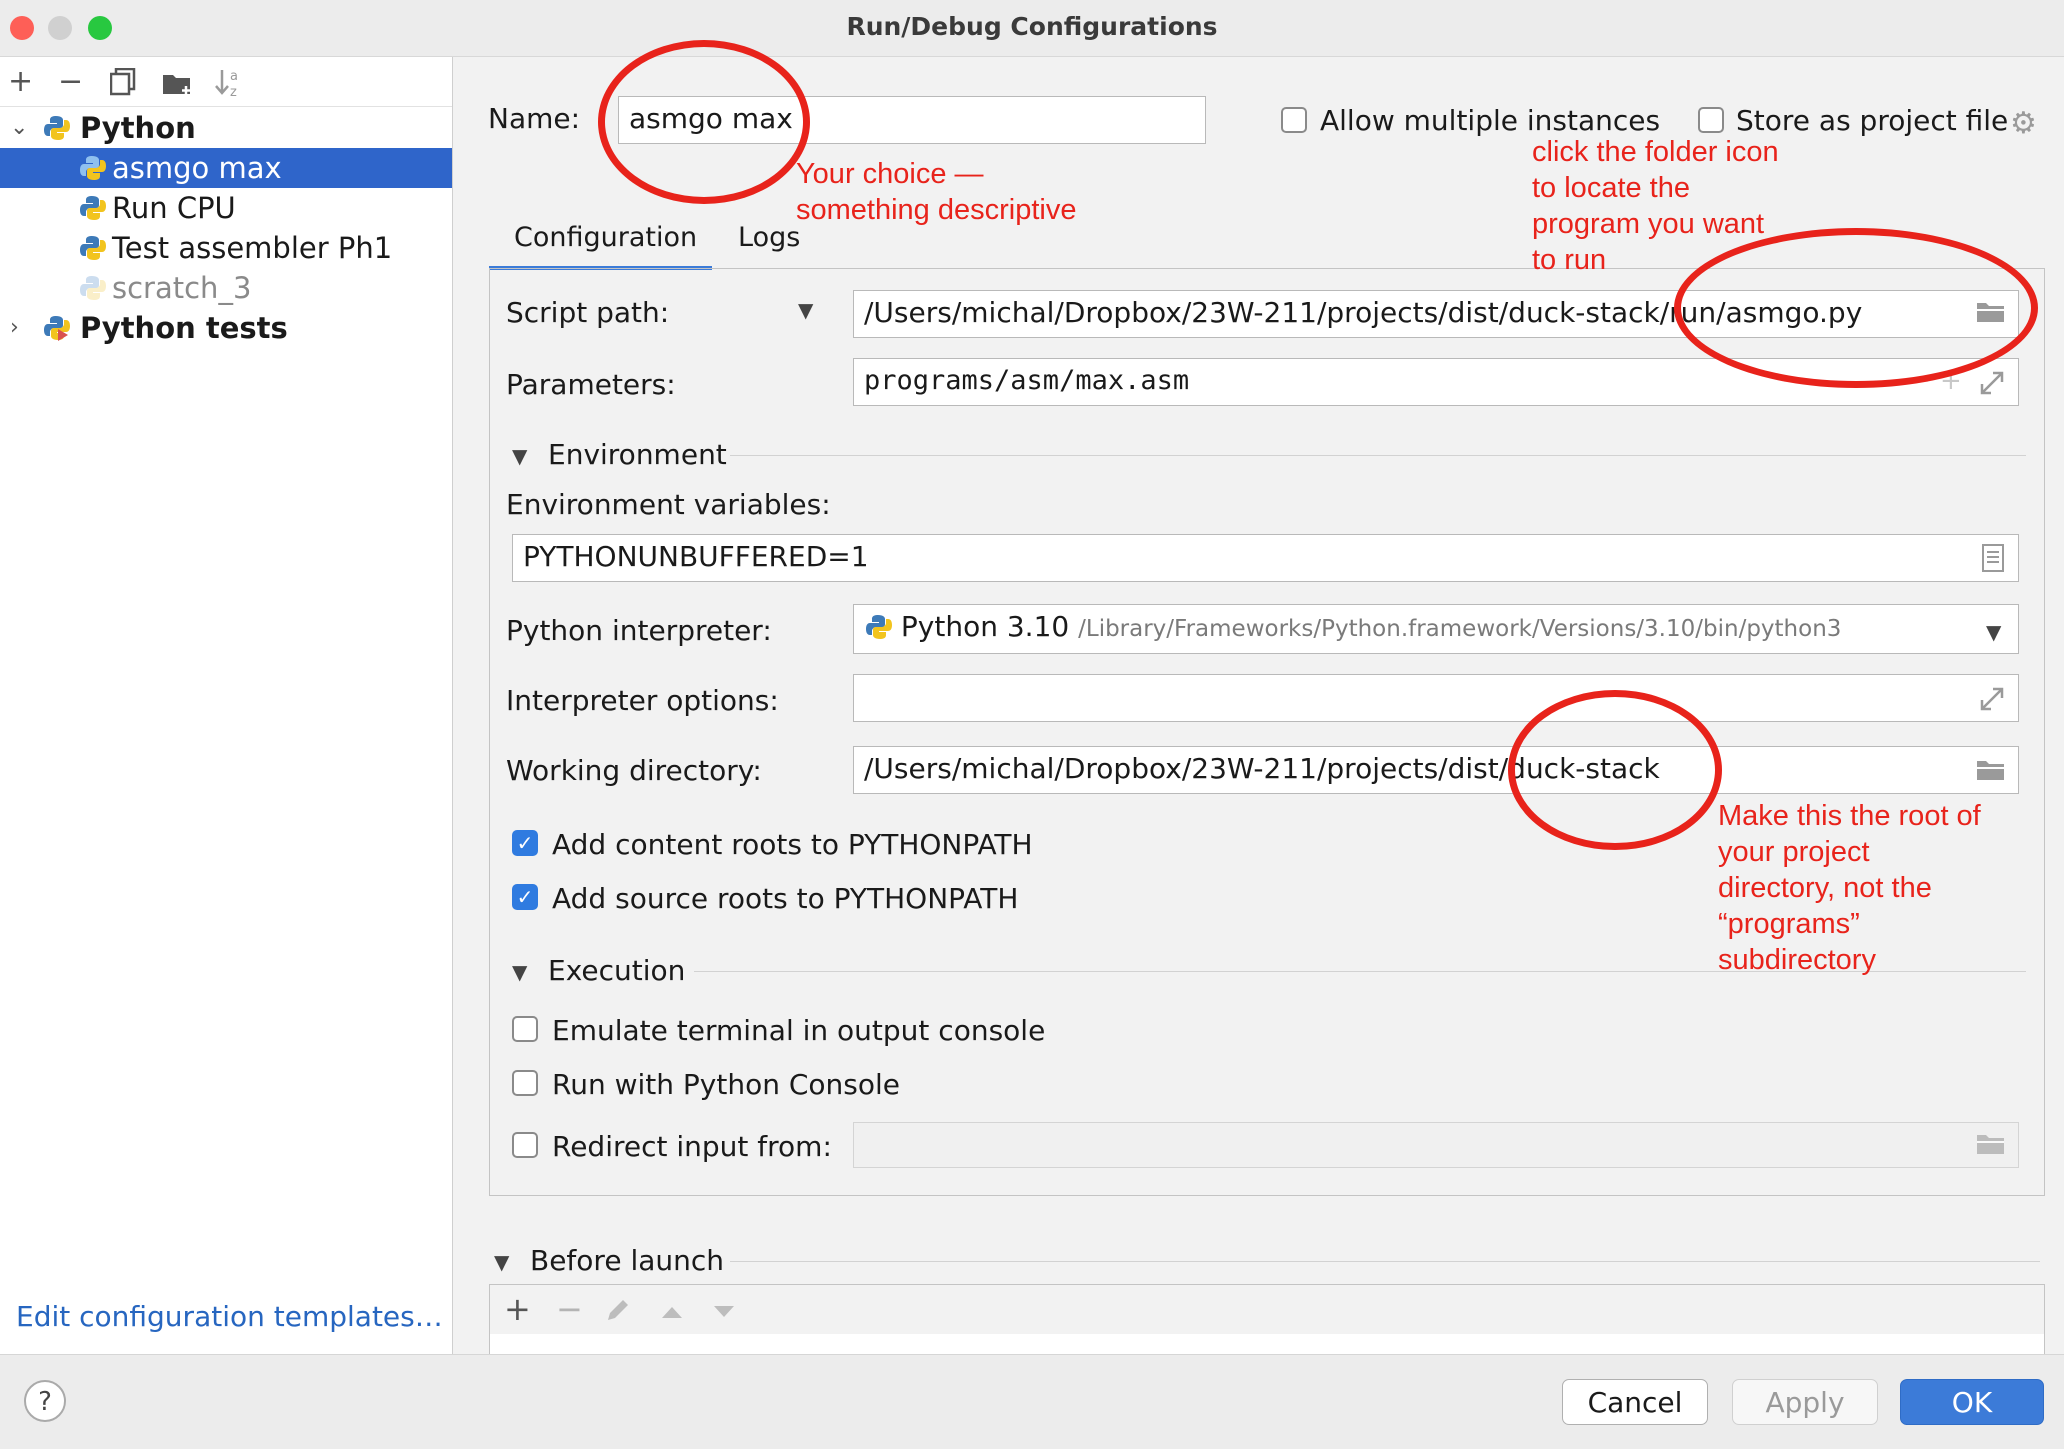 This screenshot has width=2064, height=1449. I want to click on annotation-line: directory, not the, so click(1825, 888).